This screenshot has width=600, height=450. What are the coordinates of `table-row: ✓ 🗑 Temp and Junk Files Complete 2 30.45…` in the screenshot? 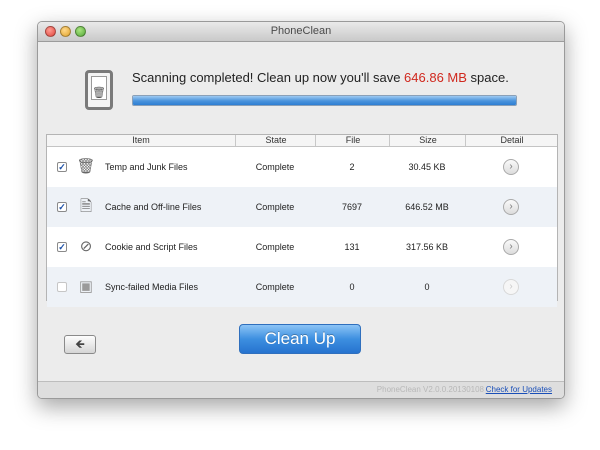 It's located at (302, 167).